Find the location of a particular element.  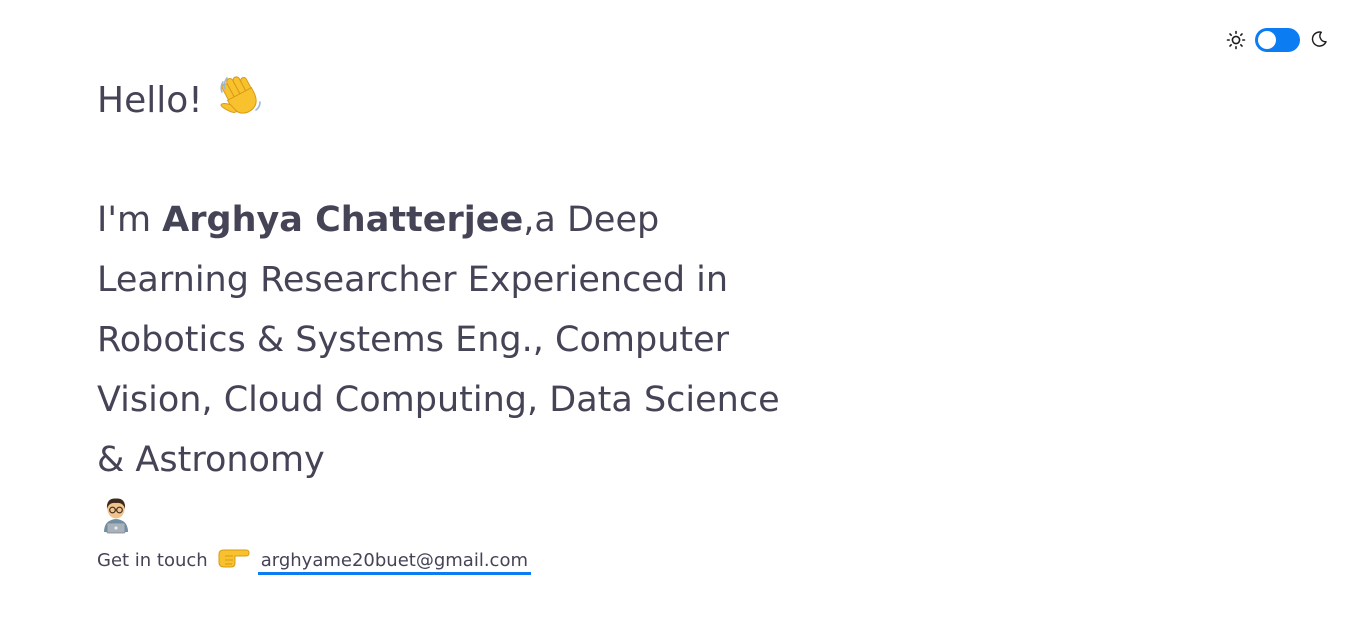

dark-mode-switch is located at coordinates (1277, 40).